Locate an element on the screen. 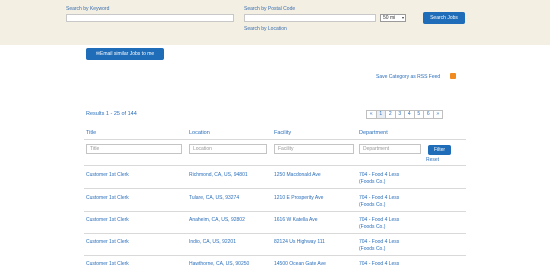 The width and height of the screenshot is (550, 269). job-facility: 82124 Us Highway 111 is located at coordinates (299, 242).